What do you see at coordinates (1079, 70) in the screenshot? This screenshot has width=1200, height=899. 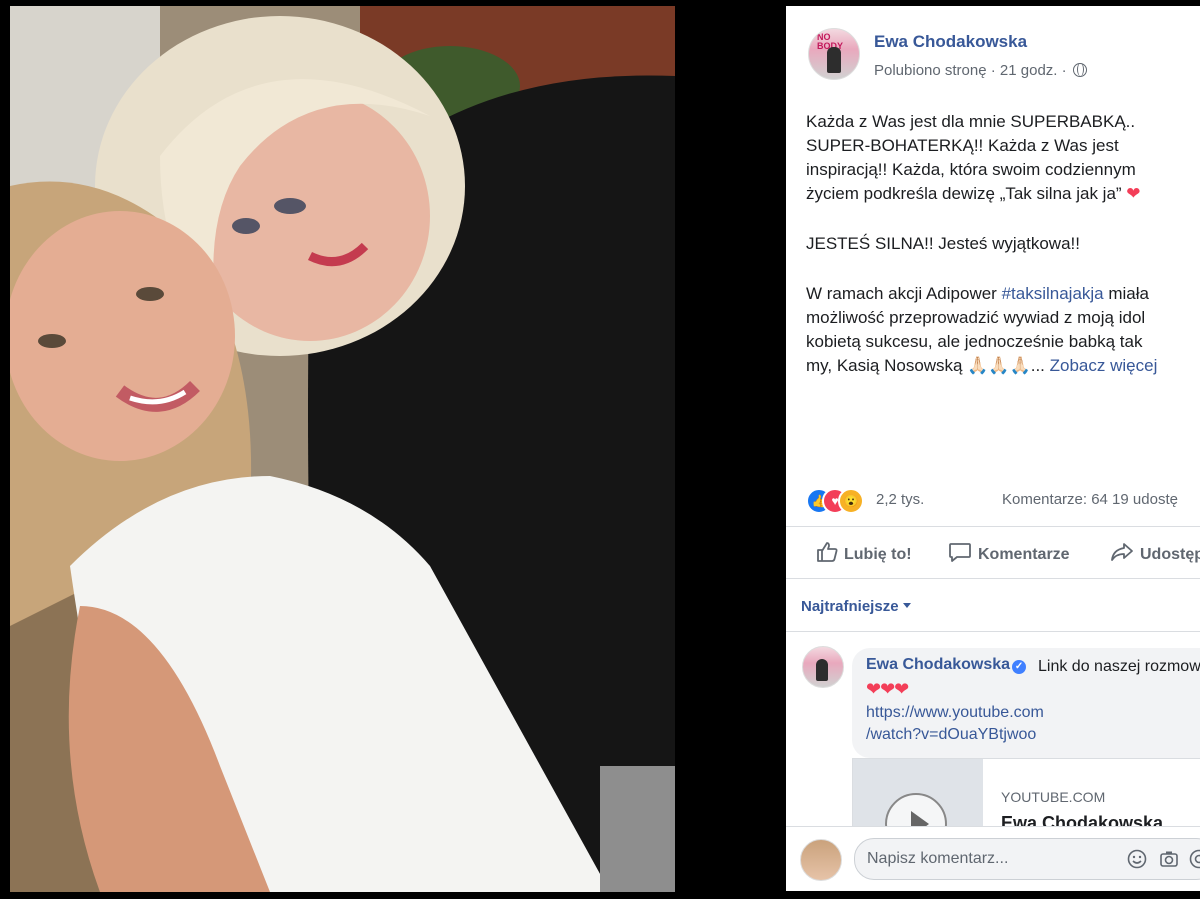 I see `globe-icon` at bounding box center [1079, 70].